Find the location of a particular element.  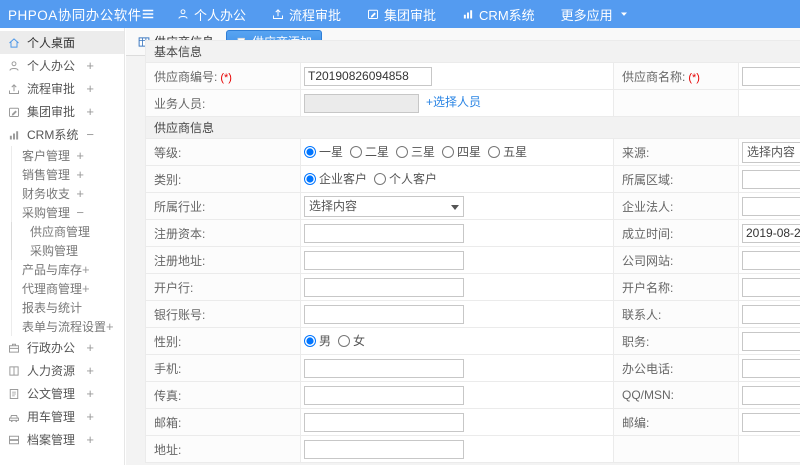

sidebar-item-reports-stats: 报表与统计 is located at coordinates (67, 307).